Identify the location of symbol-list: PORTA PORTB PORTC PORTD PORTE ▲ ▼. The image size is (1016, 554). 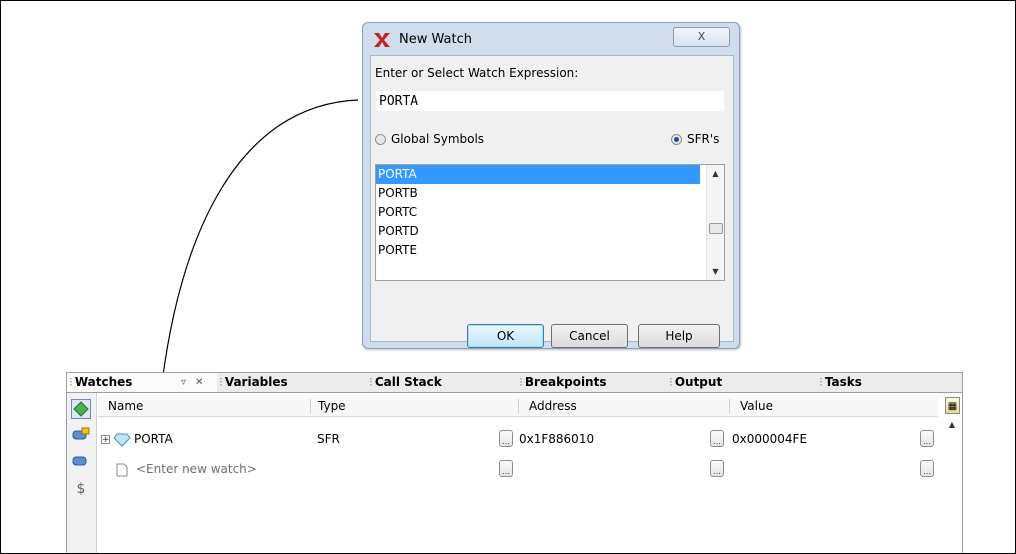
(550, 222).